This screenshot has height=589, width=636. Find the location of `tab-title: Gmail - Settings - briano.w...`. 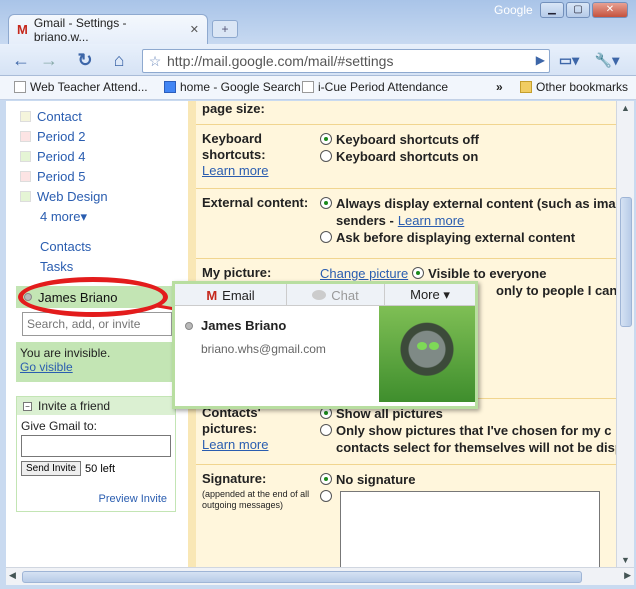

tab-title: Gmail - Settings - briano.w... is located at coordinates (80, 29).